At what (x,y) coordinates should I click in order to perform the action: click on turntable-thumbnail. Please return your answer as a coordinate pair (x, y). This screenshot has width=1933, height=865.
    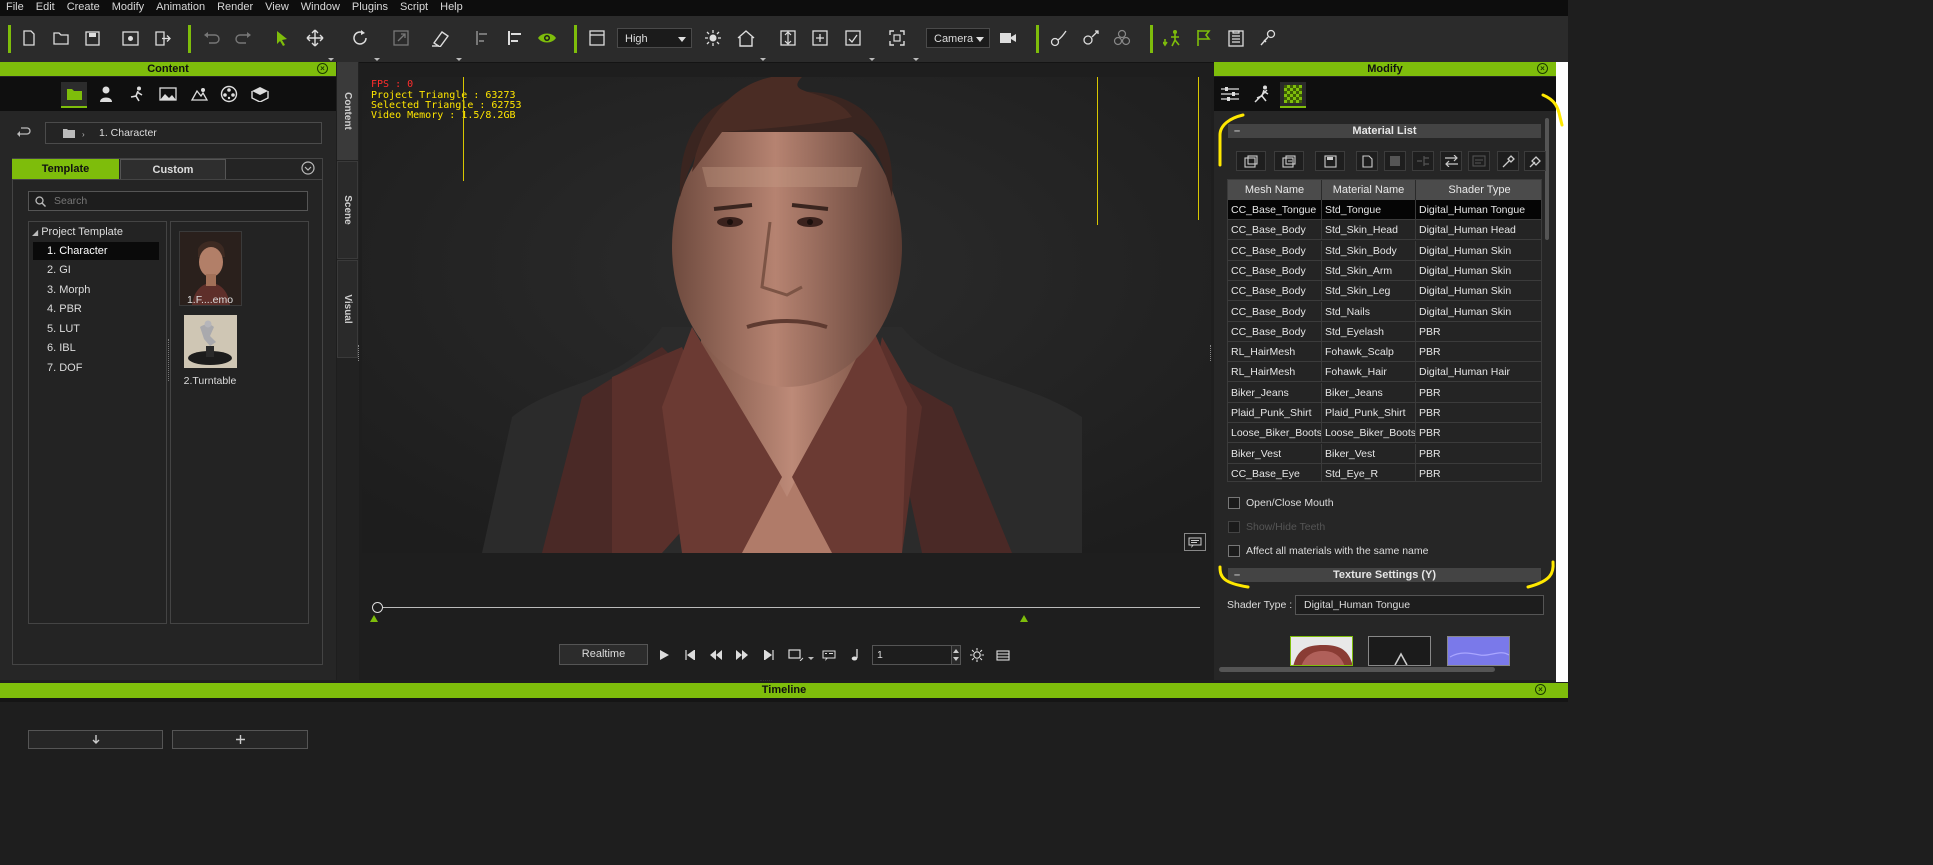
    Looking at the image, I should click on (210, 341).